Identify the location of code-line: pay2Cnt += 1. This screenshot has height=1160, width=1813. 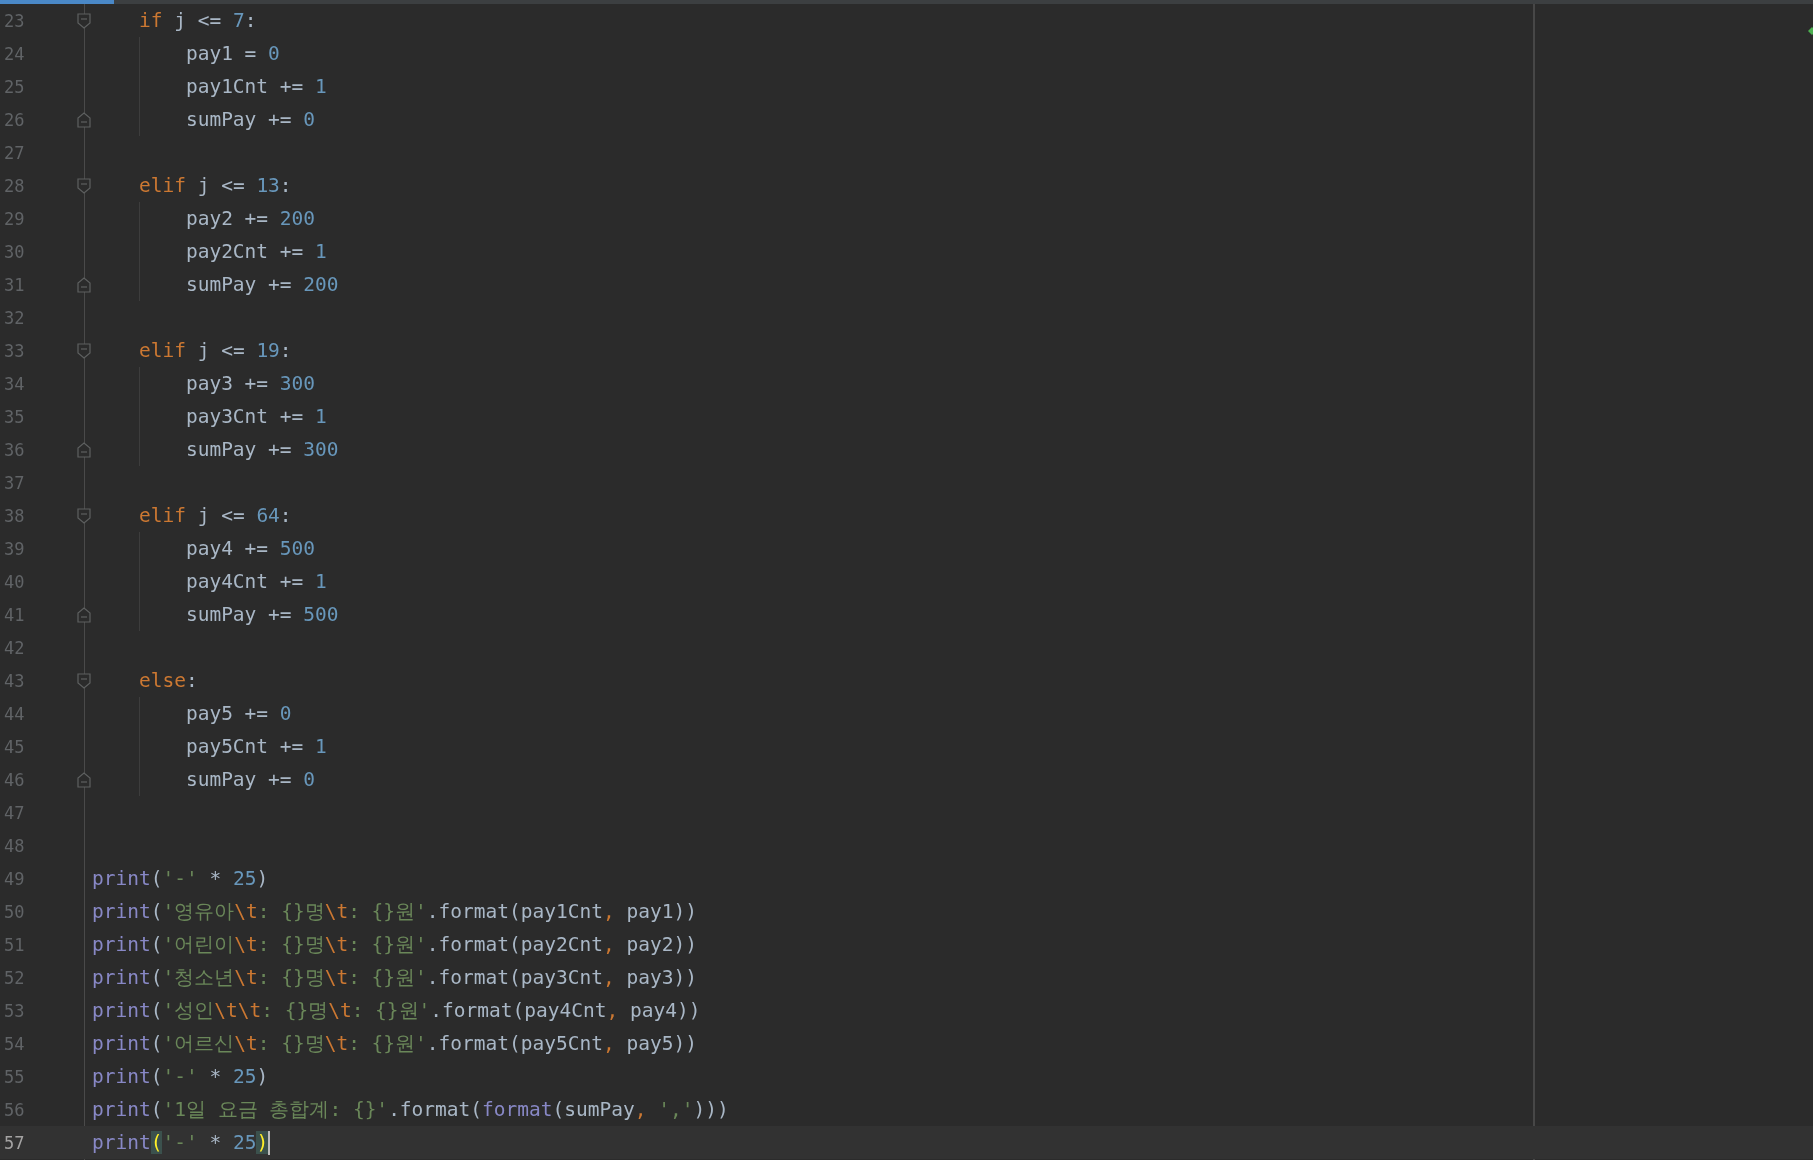
(256, 251).